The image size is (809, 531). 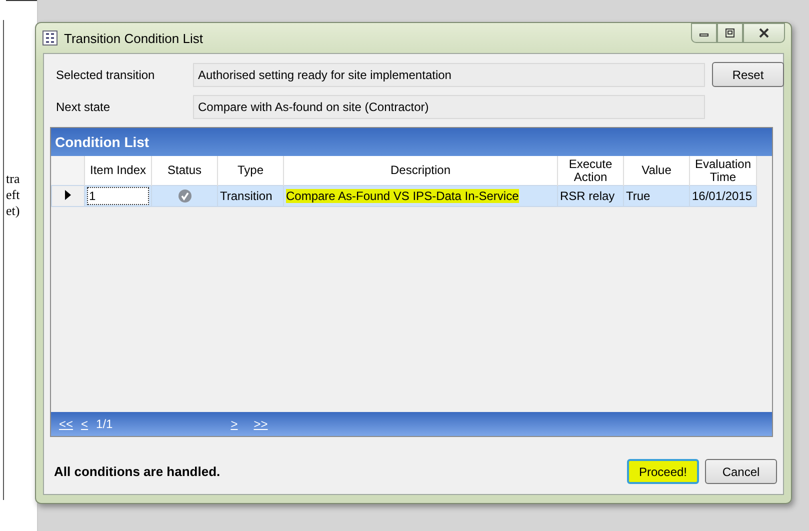 I want to click on readonly-field: Compare with As-found on site (Contractor), so click(x=449, y=107).